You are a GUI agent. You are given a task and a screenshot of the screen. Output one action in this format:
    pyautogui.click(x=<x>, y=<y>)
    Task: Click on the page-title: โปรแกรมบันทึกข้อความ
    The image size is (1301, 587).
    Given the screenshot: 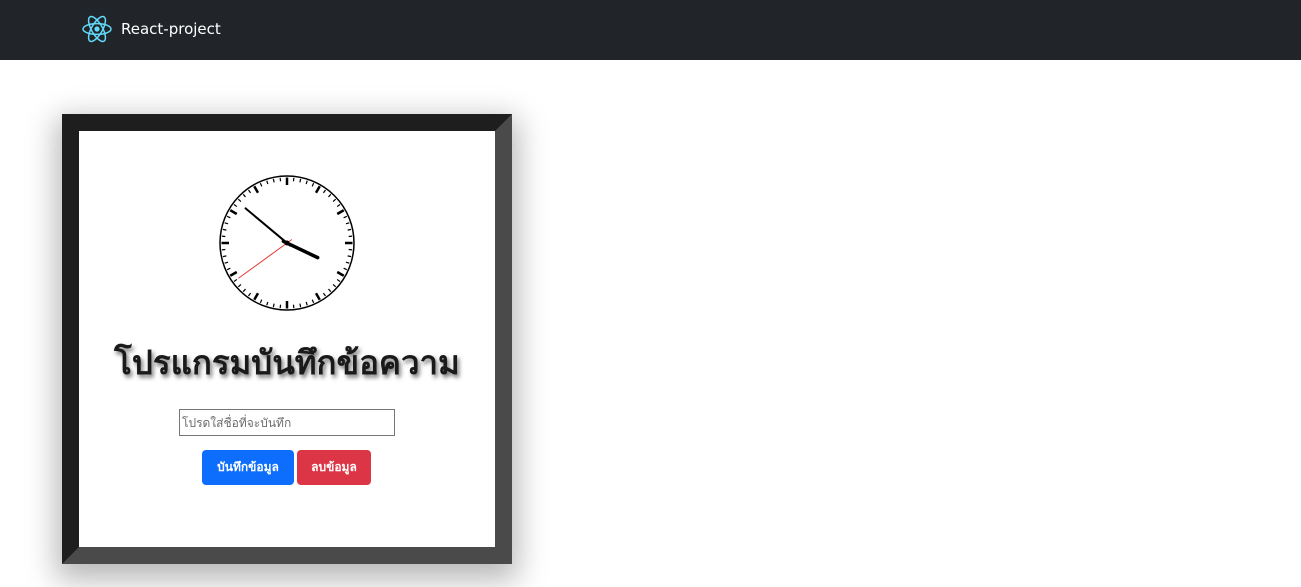 What is the action you would take?
    pyautogui.click(x=287, y=362)
    